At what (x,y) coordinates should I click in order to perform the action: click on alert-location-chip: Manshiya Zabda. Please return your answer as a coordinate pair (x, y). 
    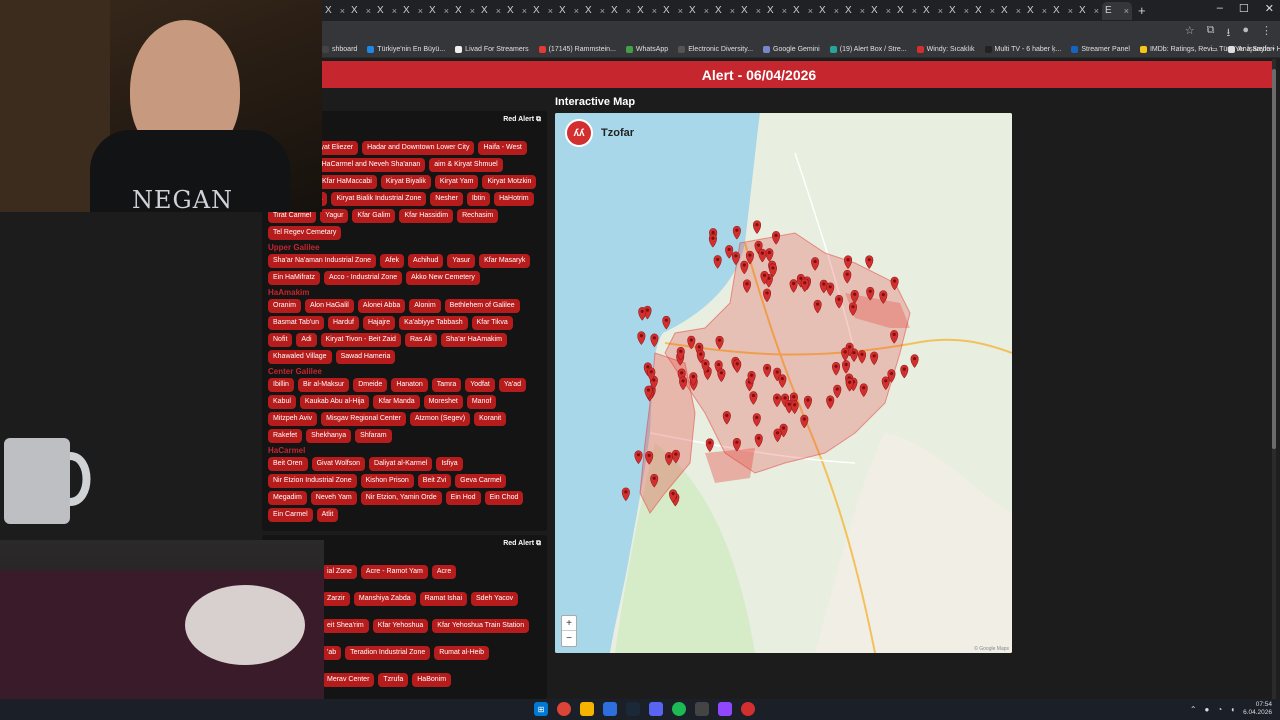
    Looking at the image, I should click on (384, 599).